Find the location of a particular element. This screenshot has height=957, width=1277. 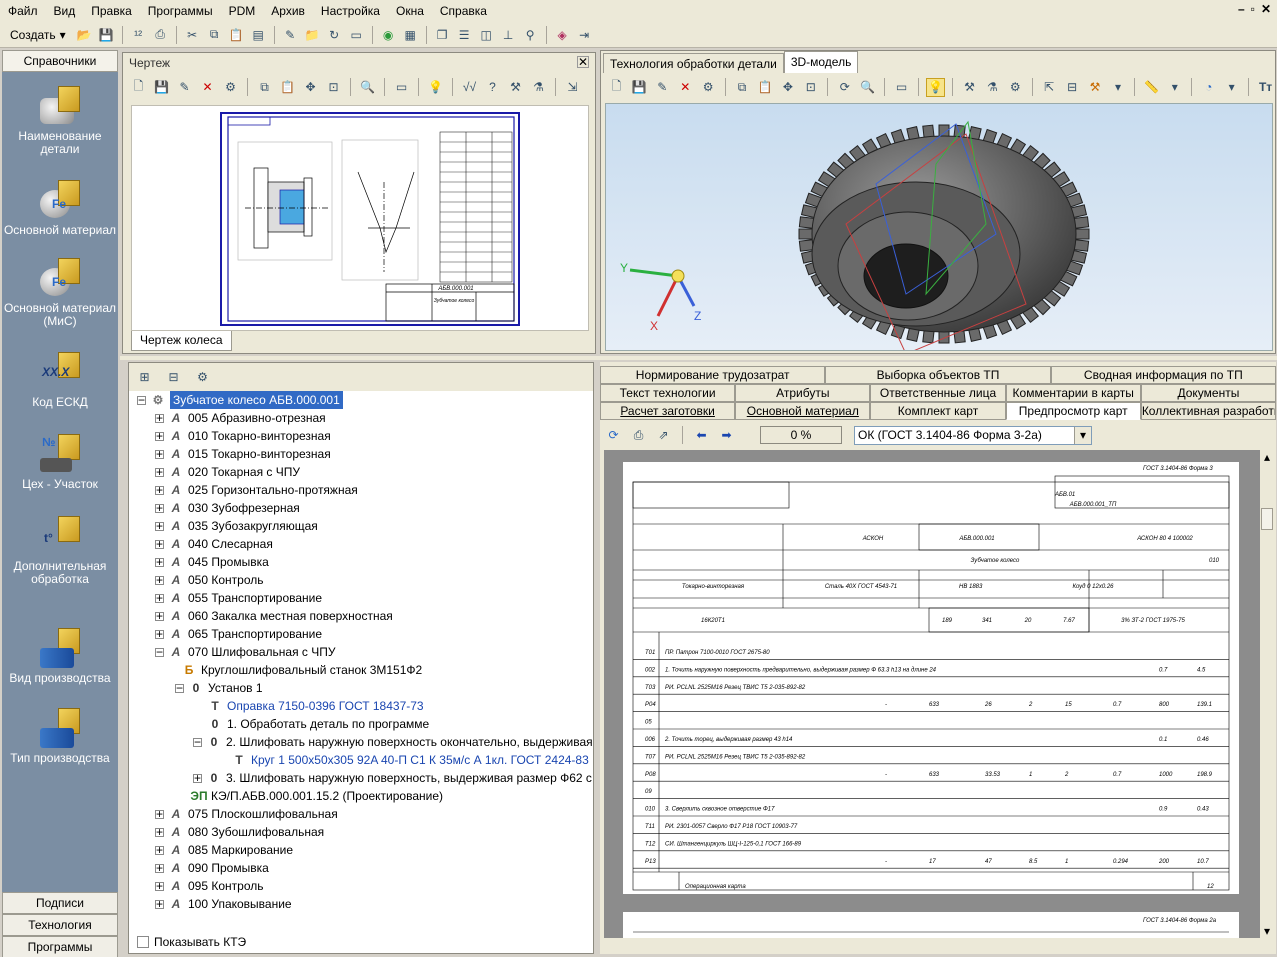

tab-technology-text: Текст технологии is located at coordinates (668, 393).